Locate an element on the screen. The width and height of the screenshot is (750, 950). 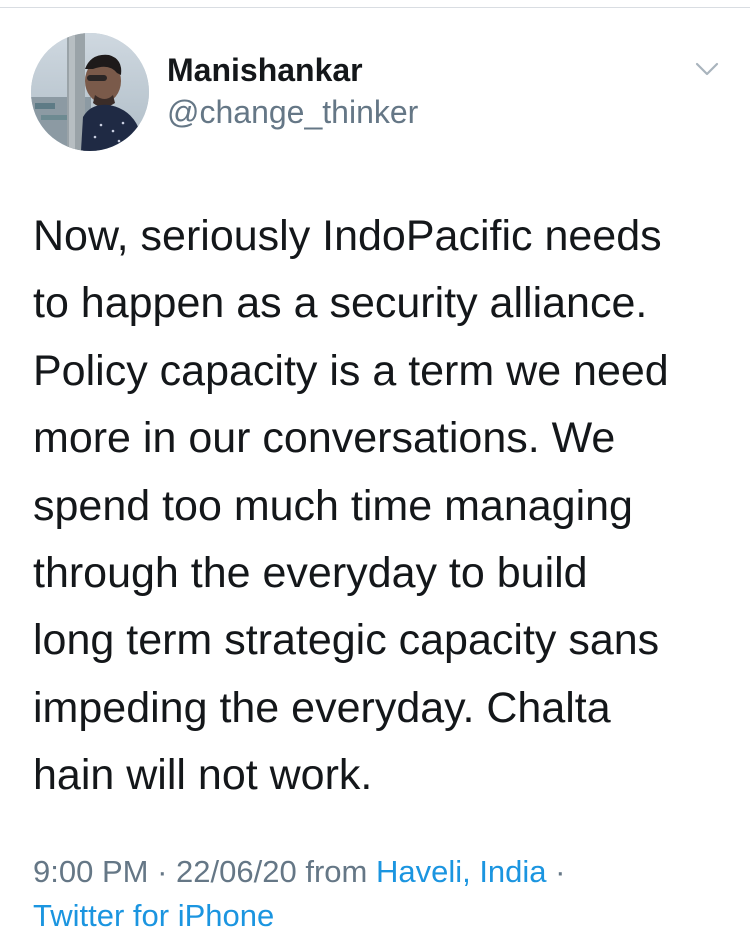
from-label: from is located at coordinates (336, 871).